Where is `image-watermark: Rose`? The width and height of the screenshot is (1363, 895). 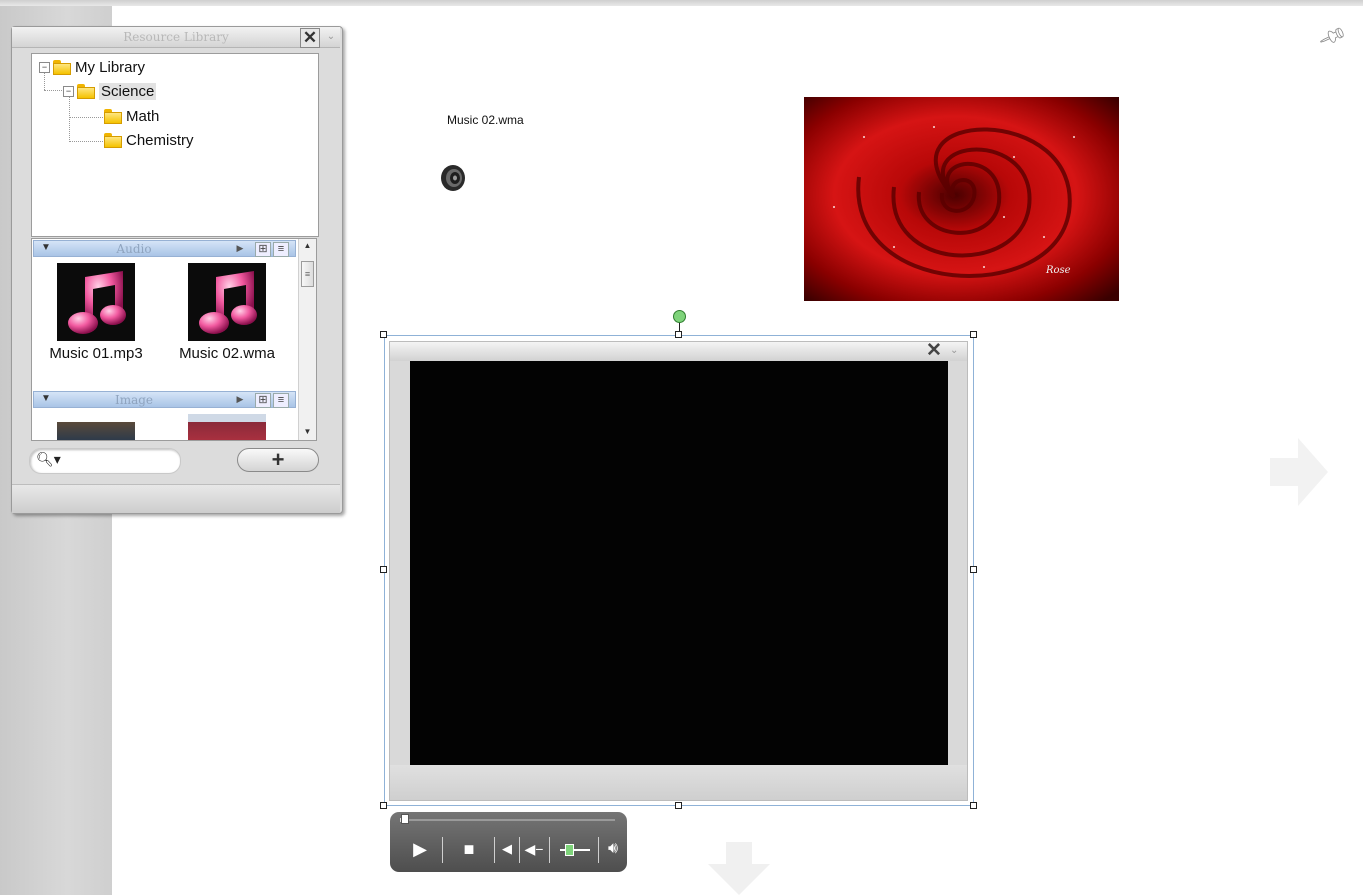 image-watermark: Rose is located at coordinates (1058, 270).